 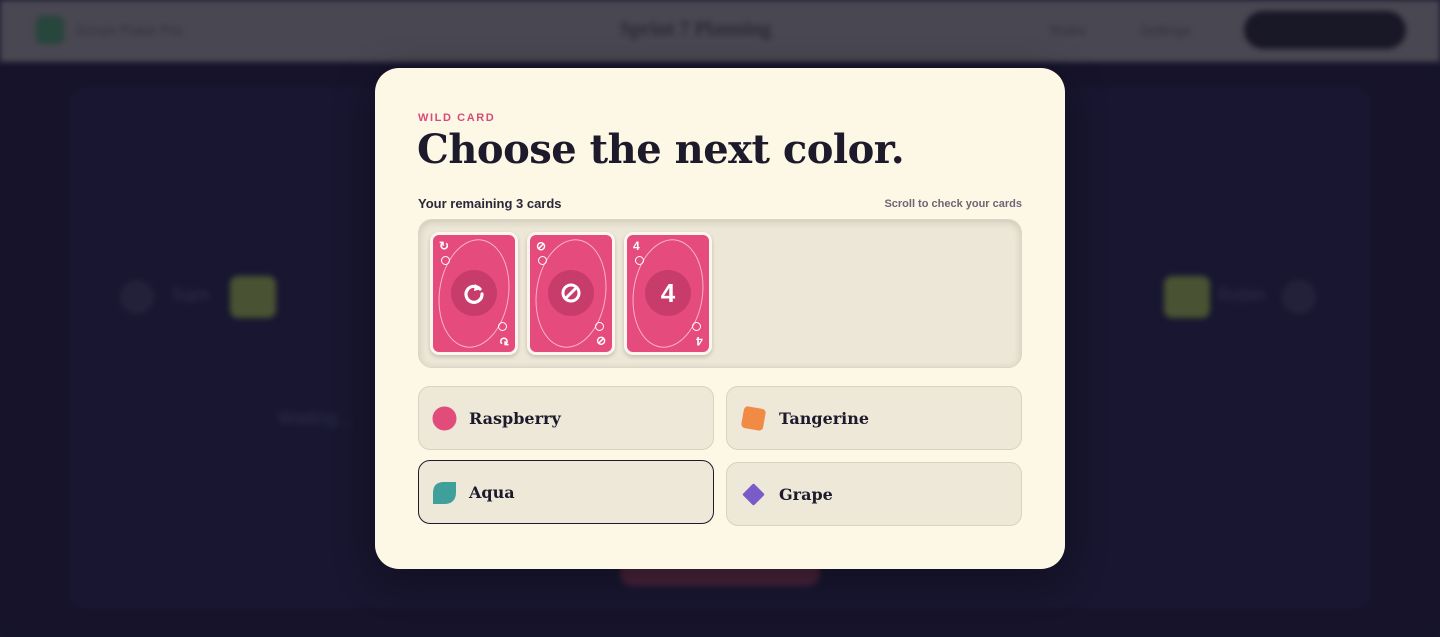 I want to click on hand-card-skip: ⊘ ⊘, so click(x=571, y=293).